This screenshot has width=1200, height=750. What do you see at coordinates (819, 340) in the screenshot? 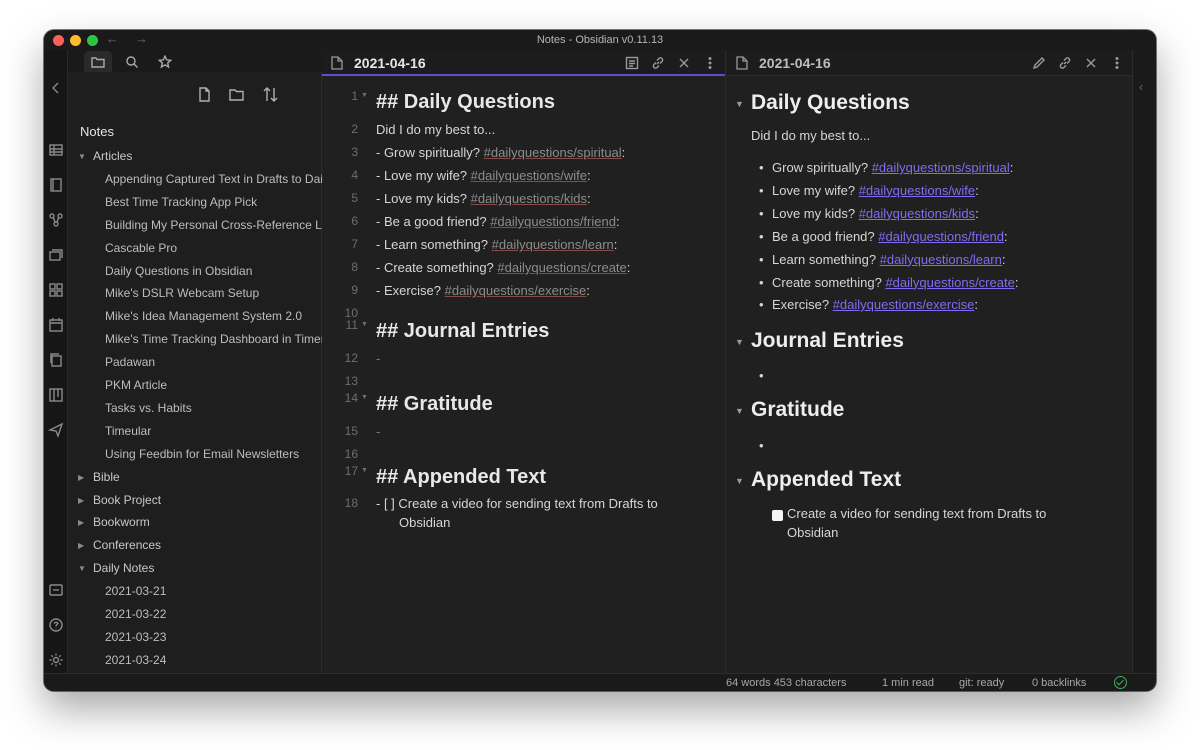
I see `preview-heading-journal: ▼ Journal Entries` at bounding box center [819, 340].